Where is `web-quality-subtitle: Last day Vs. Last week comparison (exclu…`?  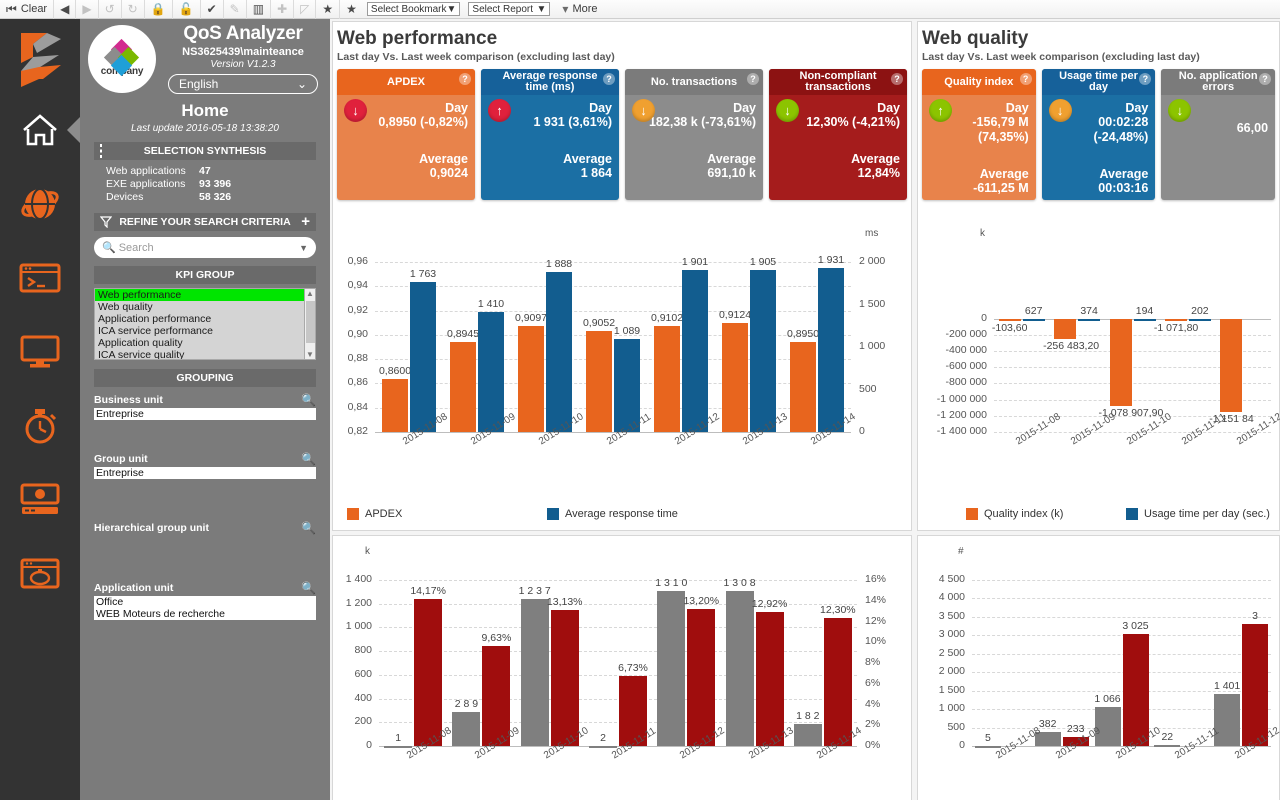
web-quality-subtitle: Last day Vs. Last week comparison (exclu… is located at coordinates (1061, 57).